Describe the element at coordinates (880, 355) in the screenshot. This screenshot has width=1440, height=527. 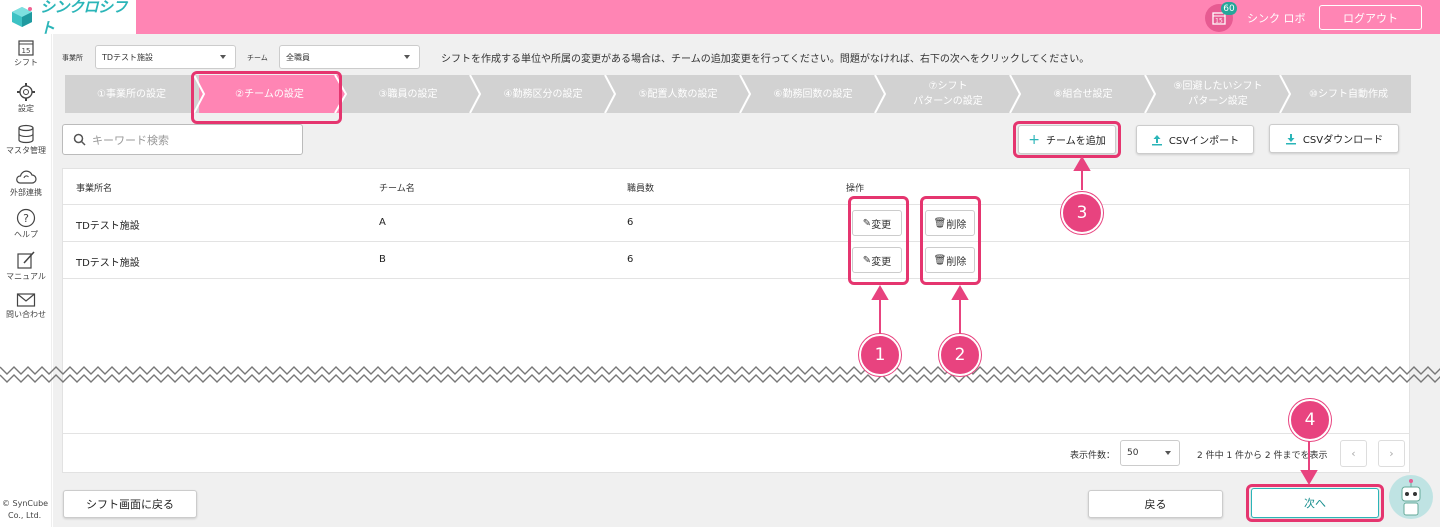
I see `annotation-1: 1` at that location.